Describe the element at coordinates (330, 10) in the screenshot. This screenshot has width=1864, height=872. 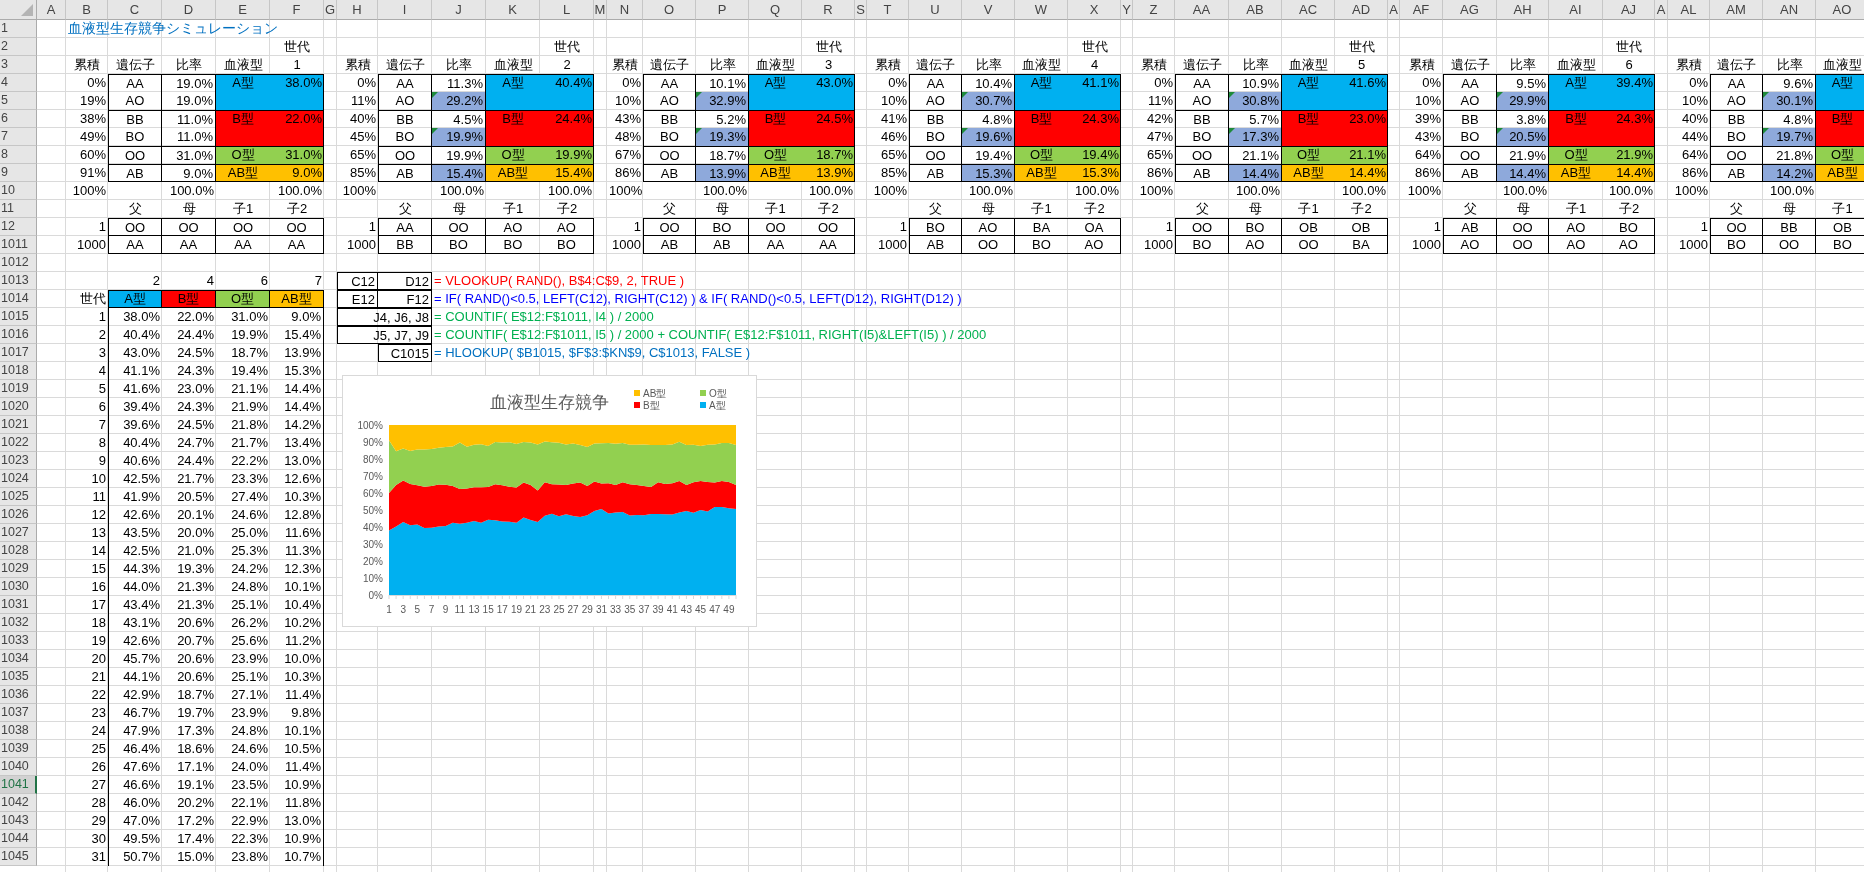
I see `column-header: G` at that location.